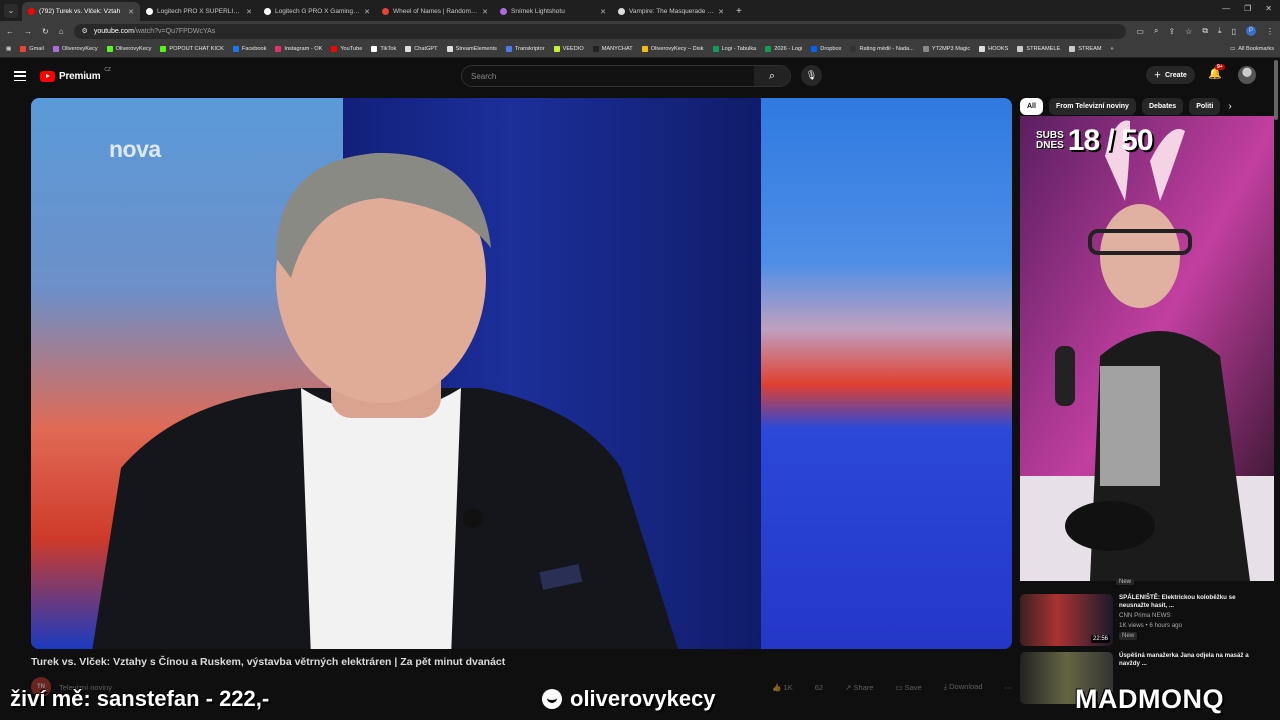 The image size is (1280, 720). I want to click on tab-title: Snímek Lightshotu, so click(538, 11).